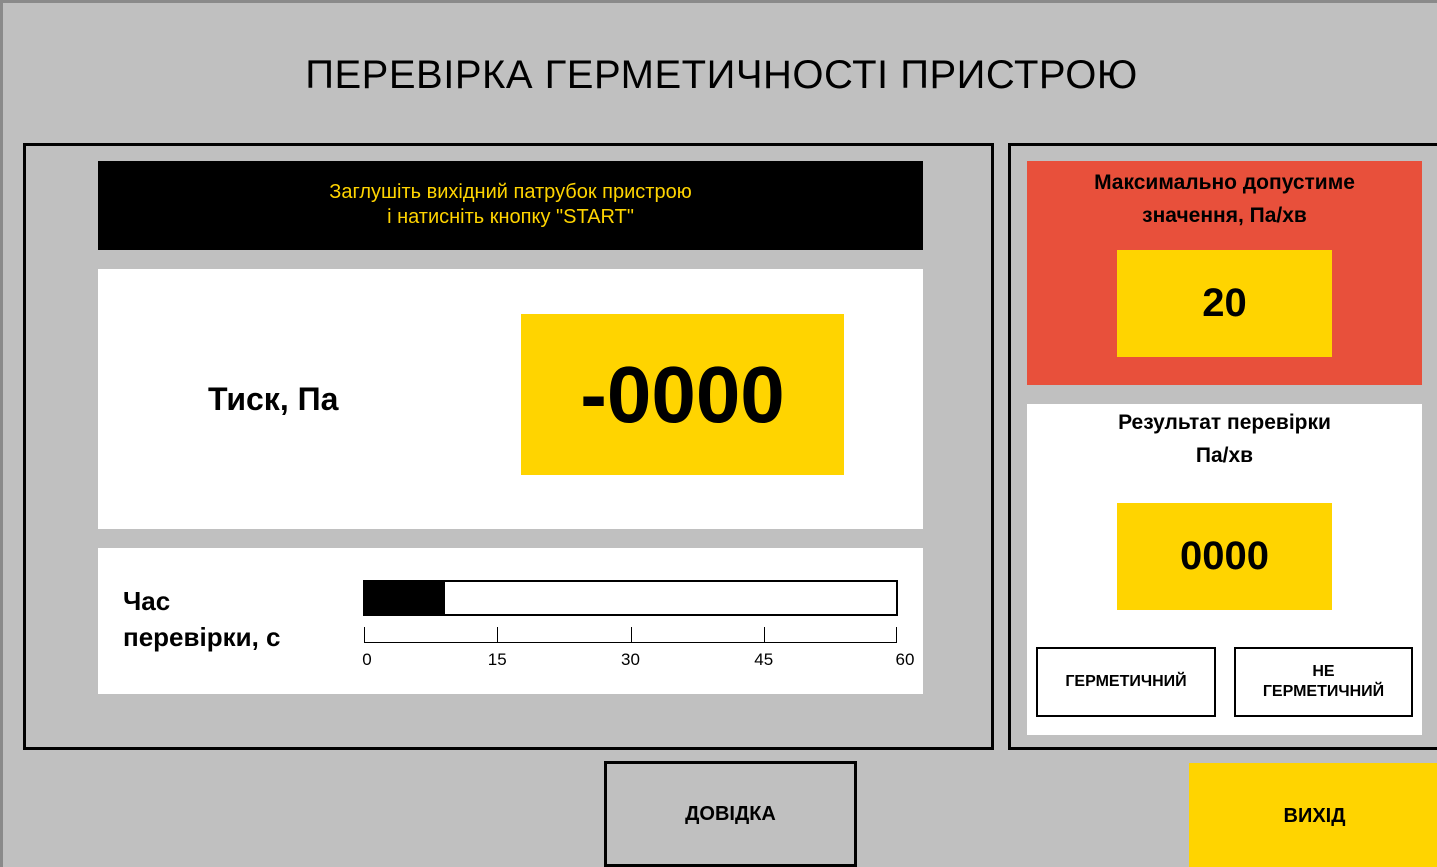  I want to click on exit-button: ВИХІД, so click(1313, 815).